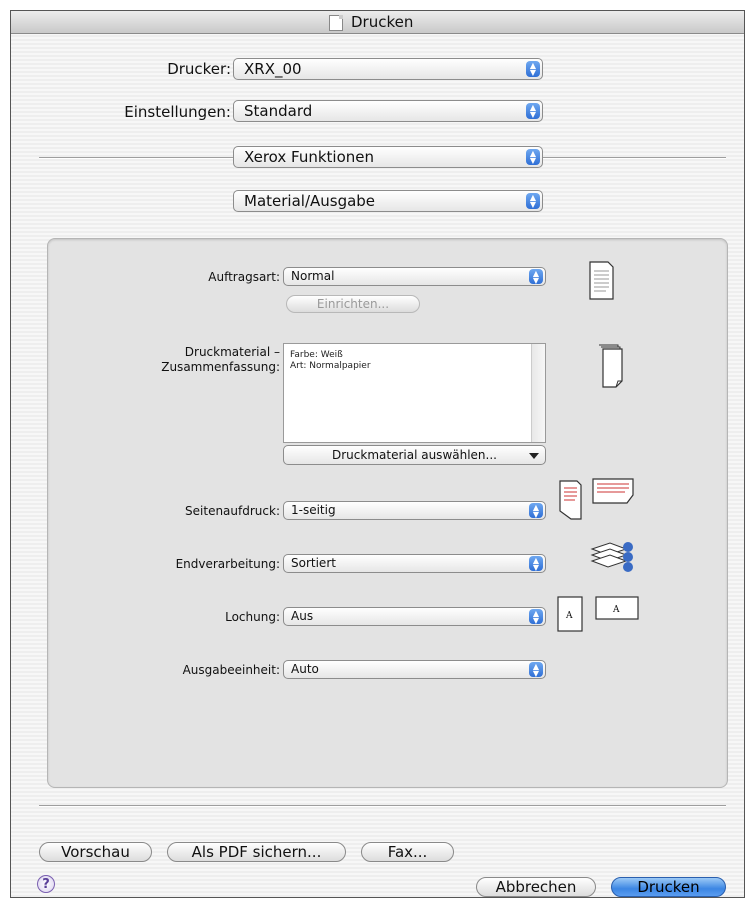  I want to click on presets-label: Einstellungen:, so click(177, 112).